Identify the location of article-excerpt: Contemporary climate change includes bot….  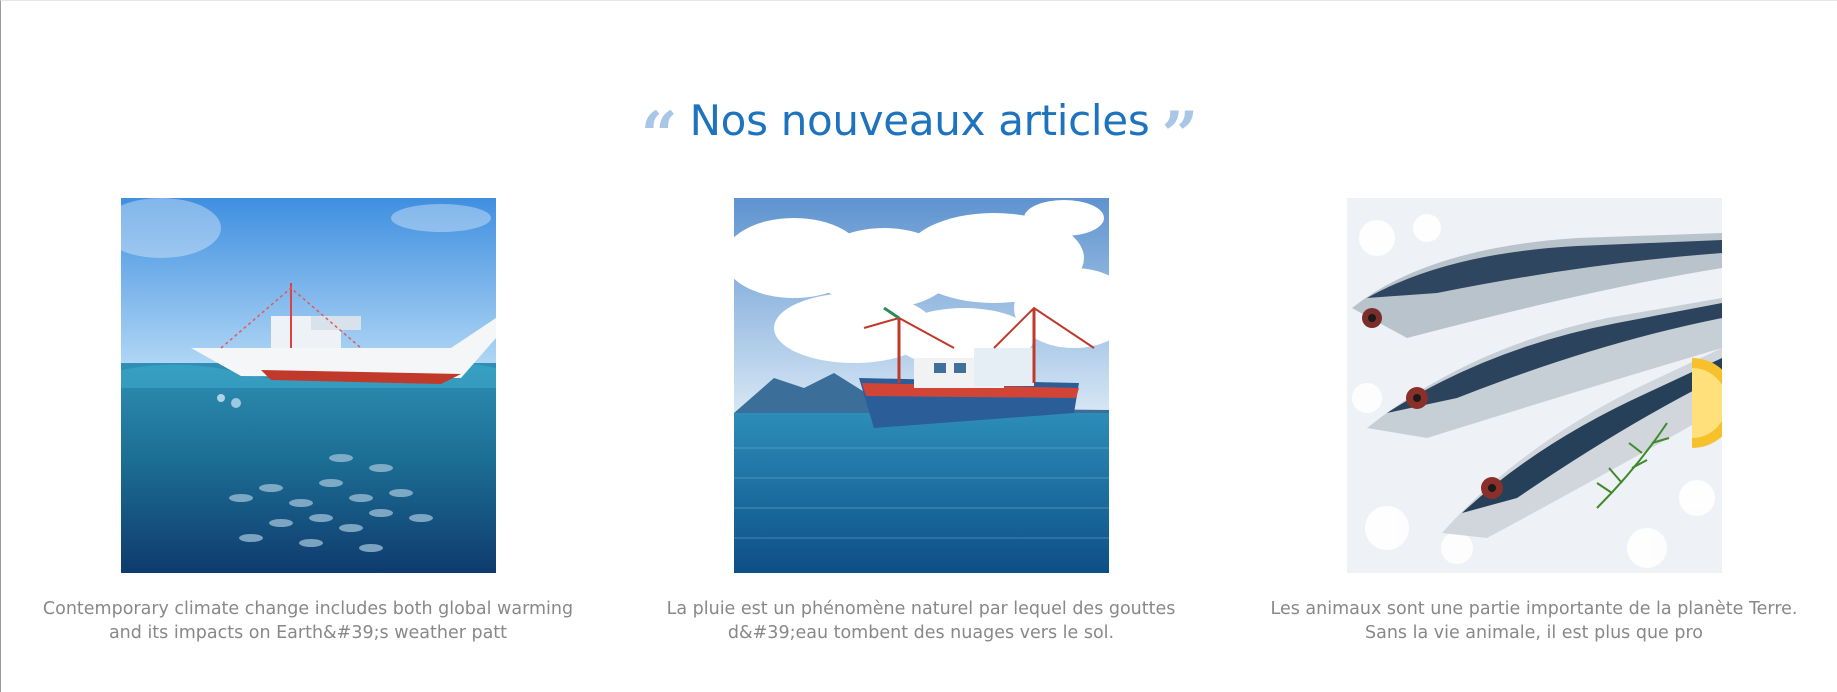
(308, 621).